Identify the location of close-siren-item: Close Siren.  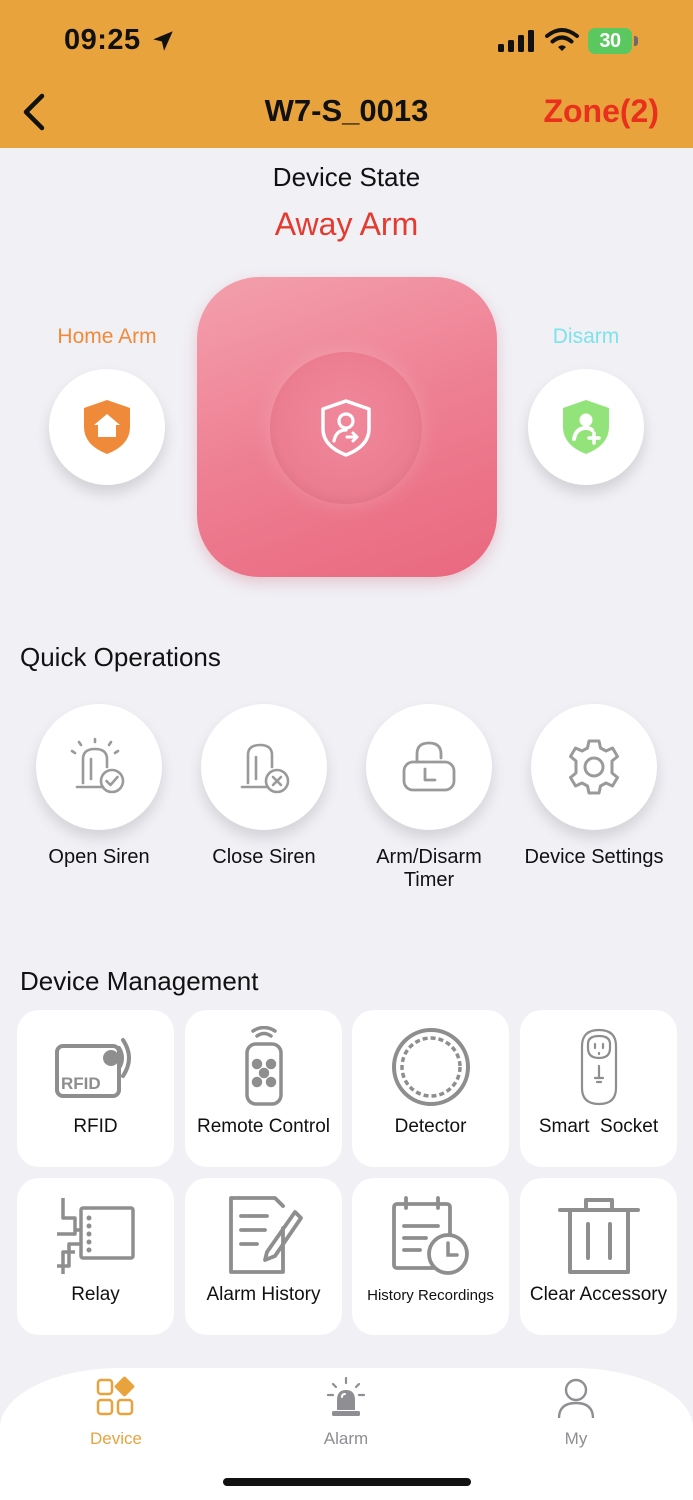
(264, 786).